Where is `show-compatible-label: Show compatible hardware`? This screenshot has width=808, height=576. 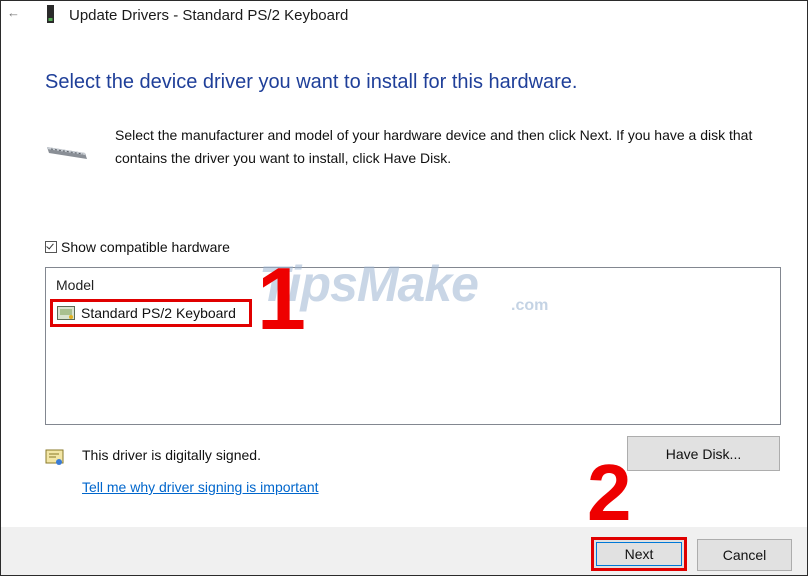
show-compatible-label: Show compatible hardware is located at coordinates (145, 247).